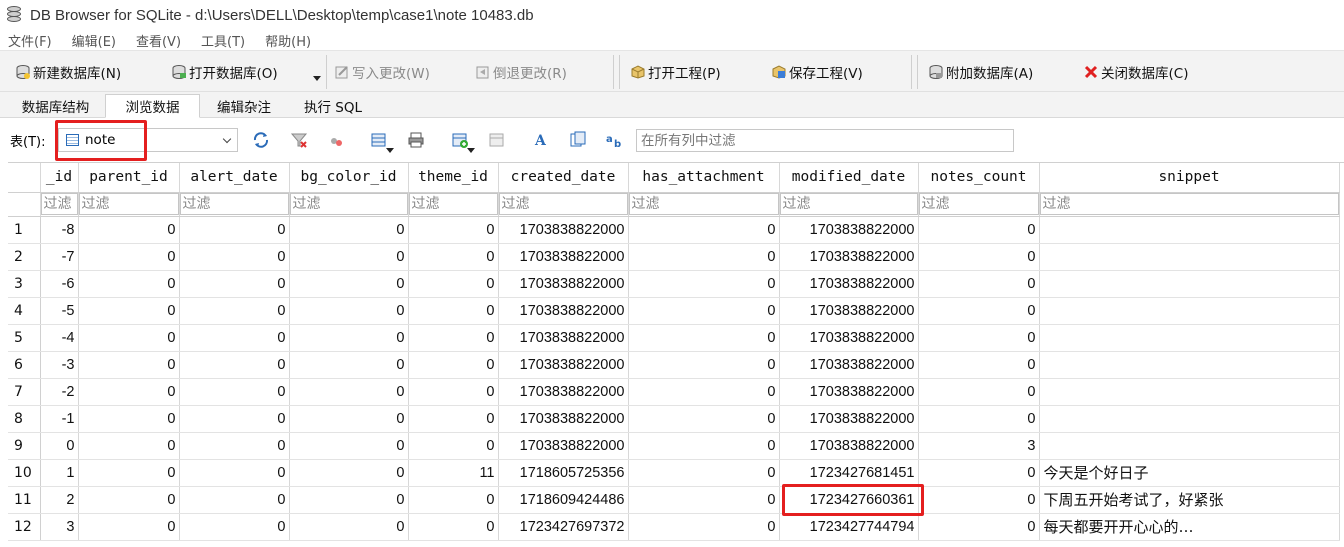 Image resolution: width=1344 pixels, height=547 pixels. Describe the element at coordinates (59, 392) in the screenshot. I see `table-cell: -2` at that location.